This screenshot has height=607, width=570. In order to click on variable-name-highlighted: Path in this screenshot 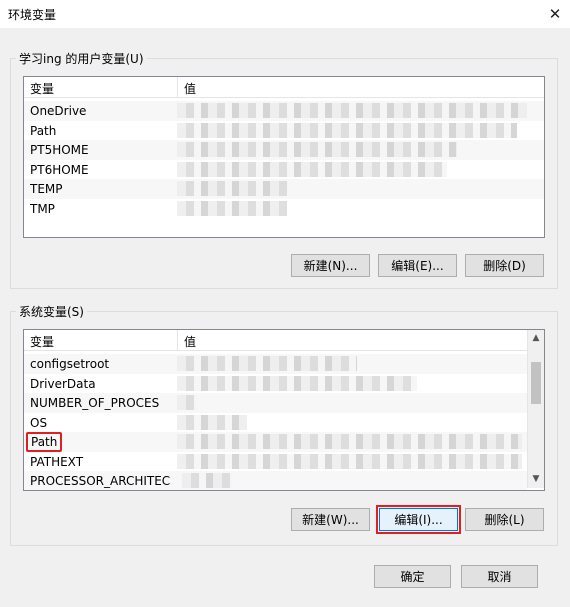, I will do `click(44, 442)`.